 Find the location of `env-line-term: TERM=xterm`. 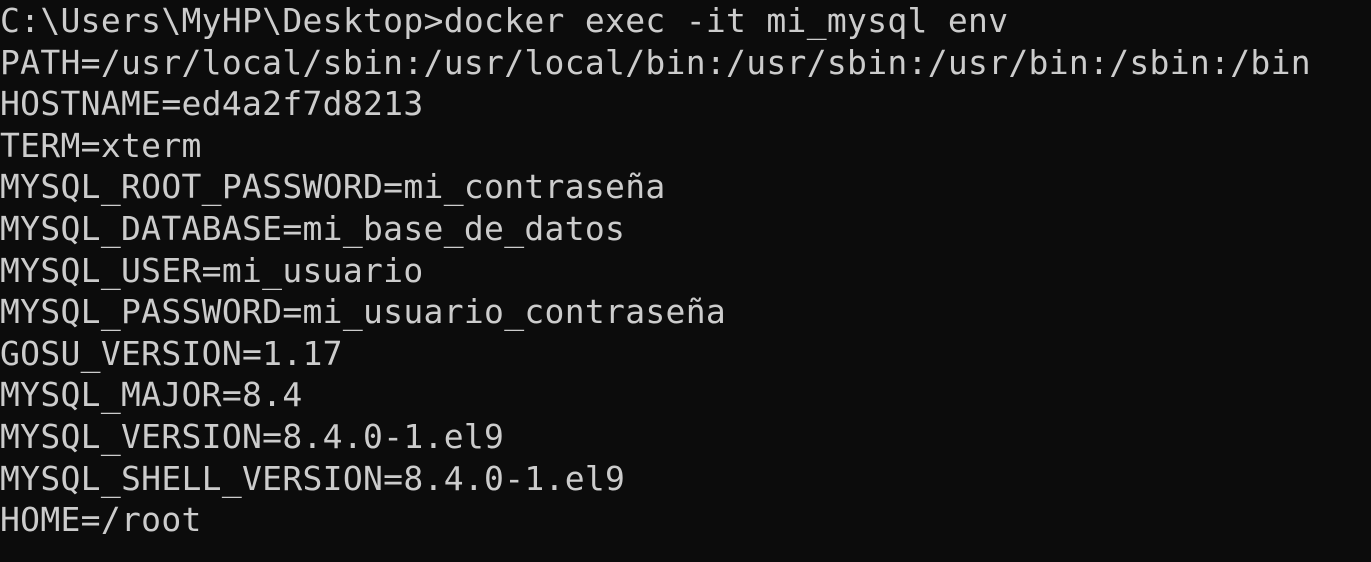

env-line-term: TERM=xterm is located at coordinates (101, 145).